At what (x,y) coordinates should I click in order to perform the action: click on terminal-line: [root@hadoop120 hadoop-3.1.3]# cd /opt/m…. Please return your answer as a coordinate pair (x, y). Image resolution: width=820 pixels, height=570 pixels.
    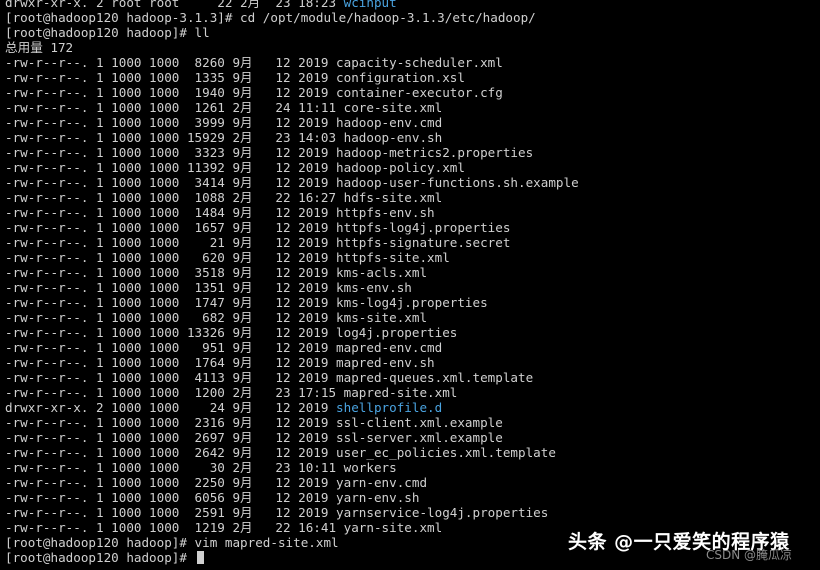
    Looking at the image, I should click on (410, 17).